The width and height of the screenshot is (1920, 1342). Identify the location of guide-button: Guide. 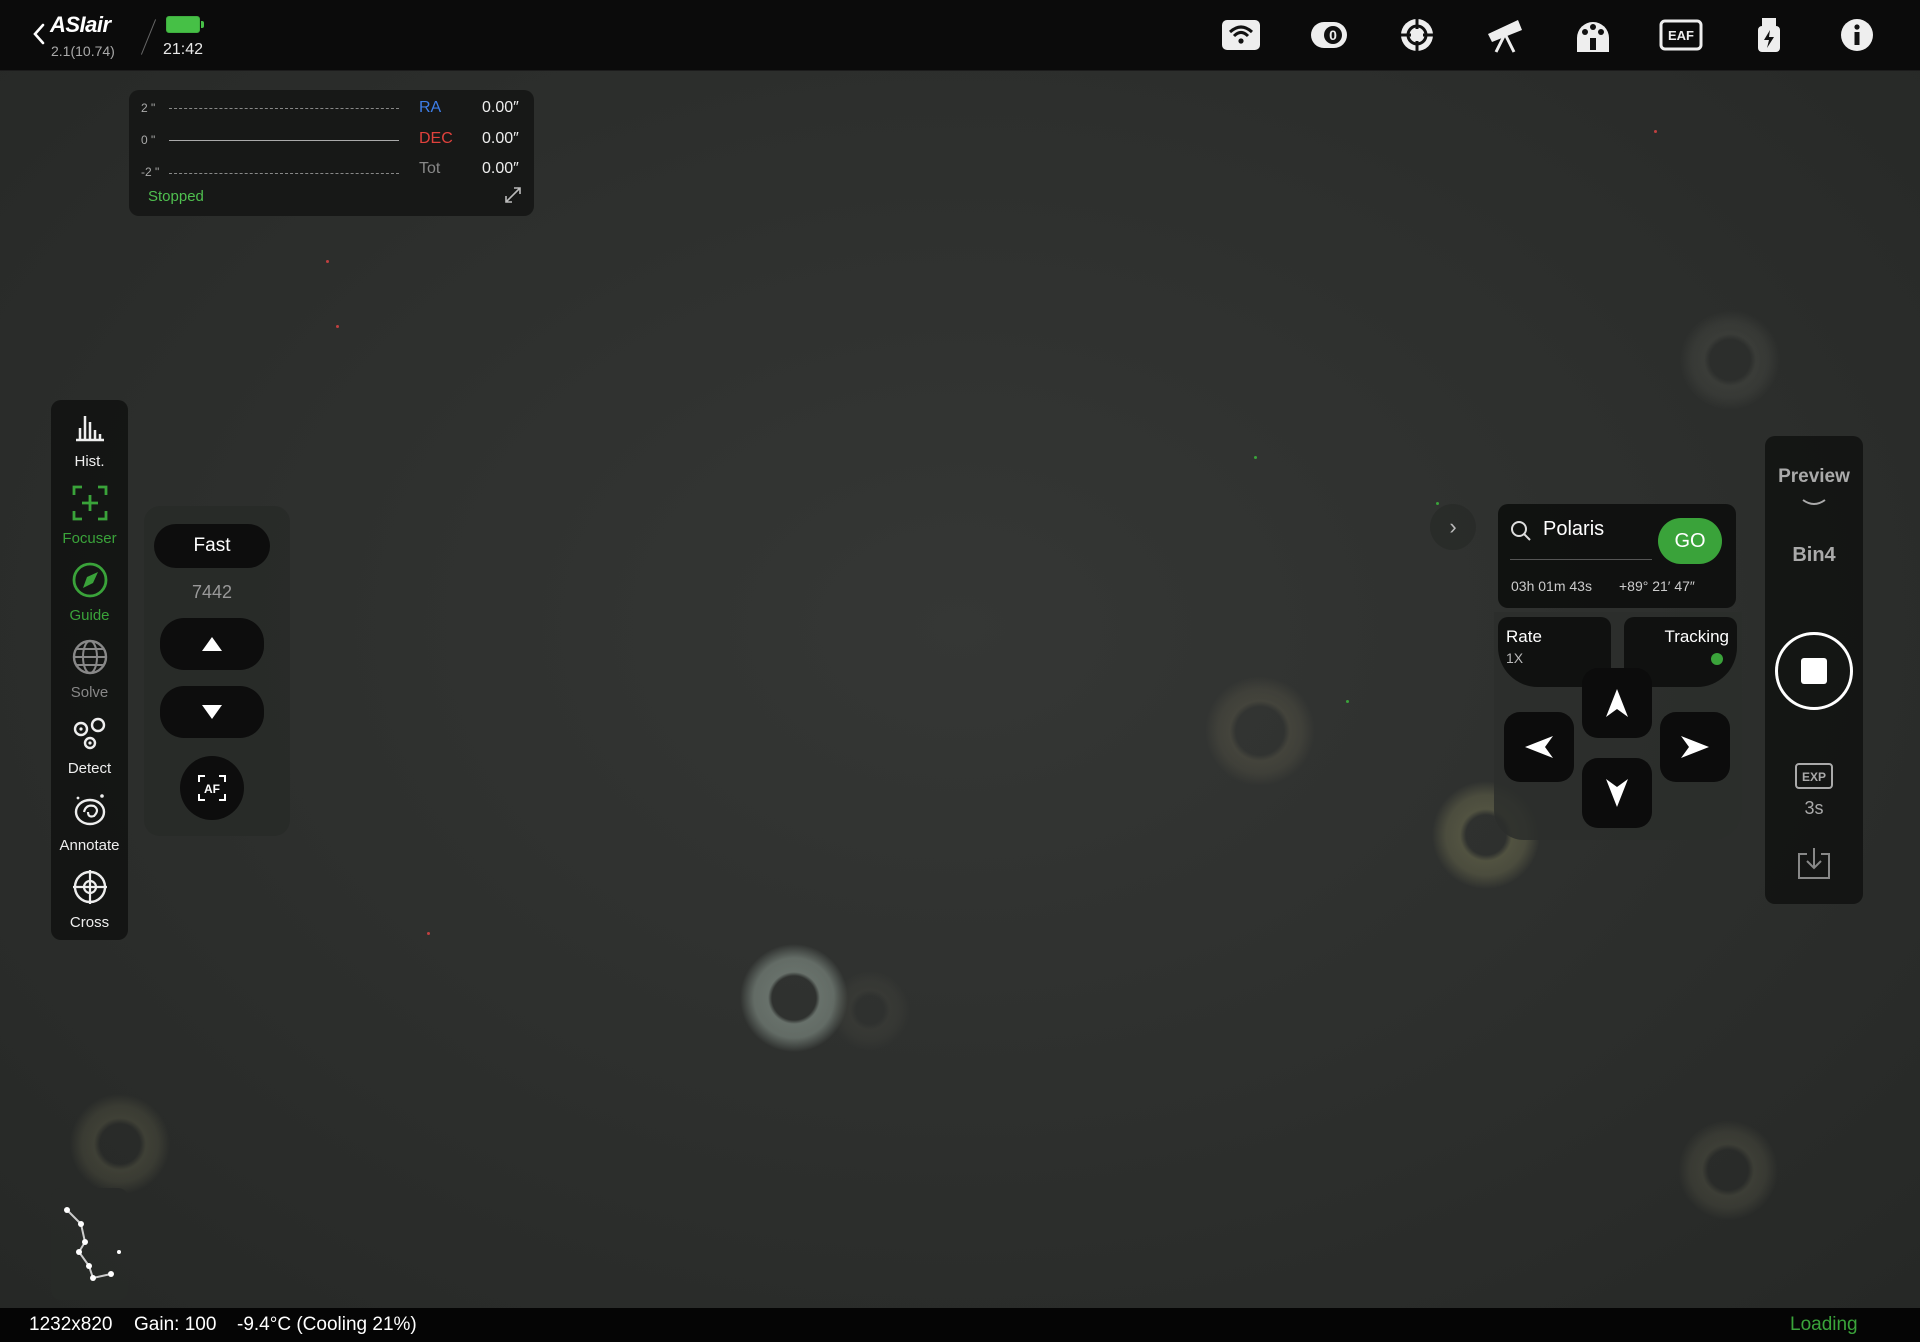
(89, 591).